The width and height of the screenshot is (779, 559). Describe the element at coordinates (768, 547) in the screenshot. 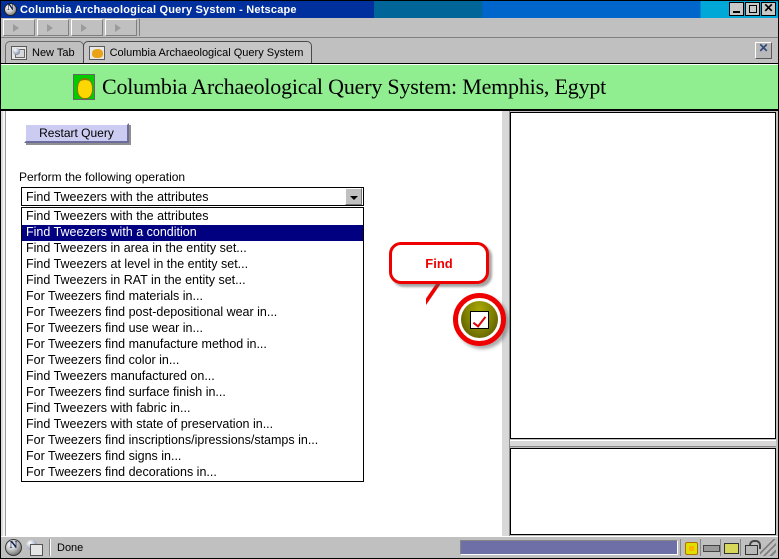

I see `resize-grip-icon` at that location.